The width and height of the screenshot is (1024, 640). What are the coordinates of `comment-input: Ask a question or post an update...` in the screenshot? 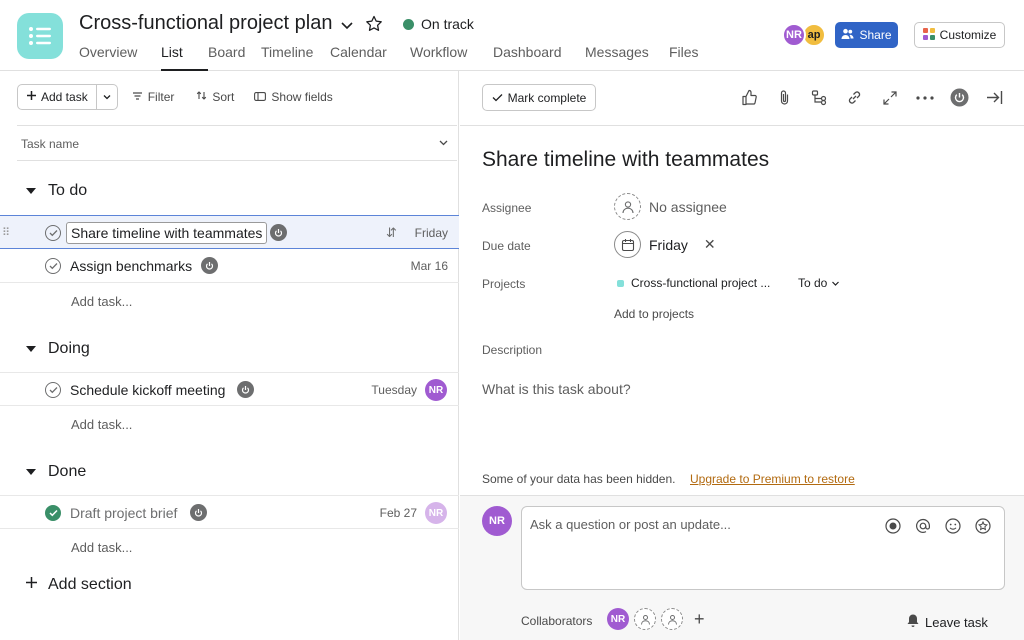 It's located at (763, 548).